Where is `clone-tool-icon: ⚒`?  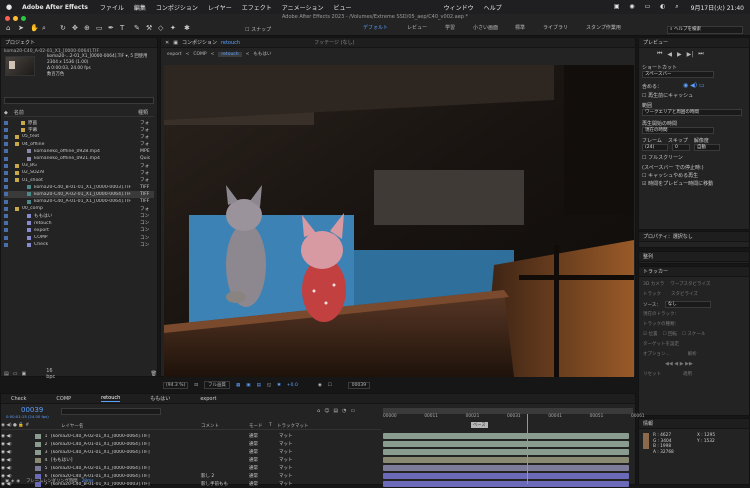
clone-tool-icon: ⚒ is located at coordinates (149, 28).